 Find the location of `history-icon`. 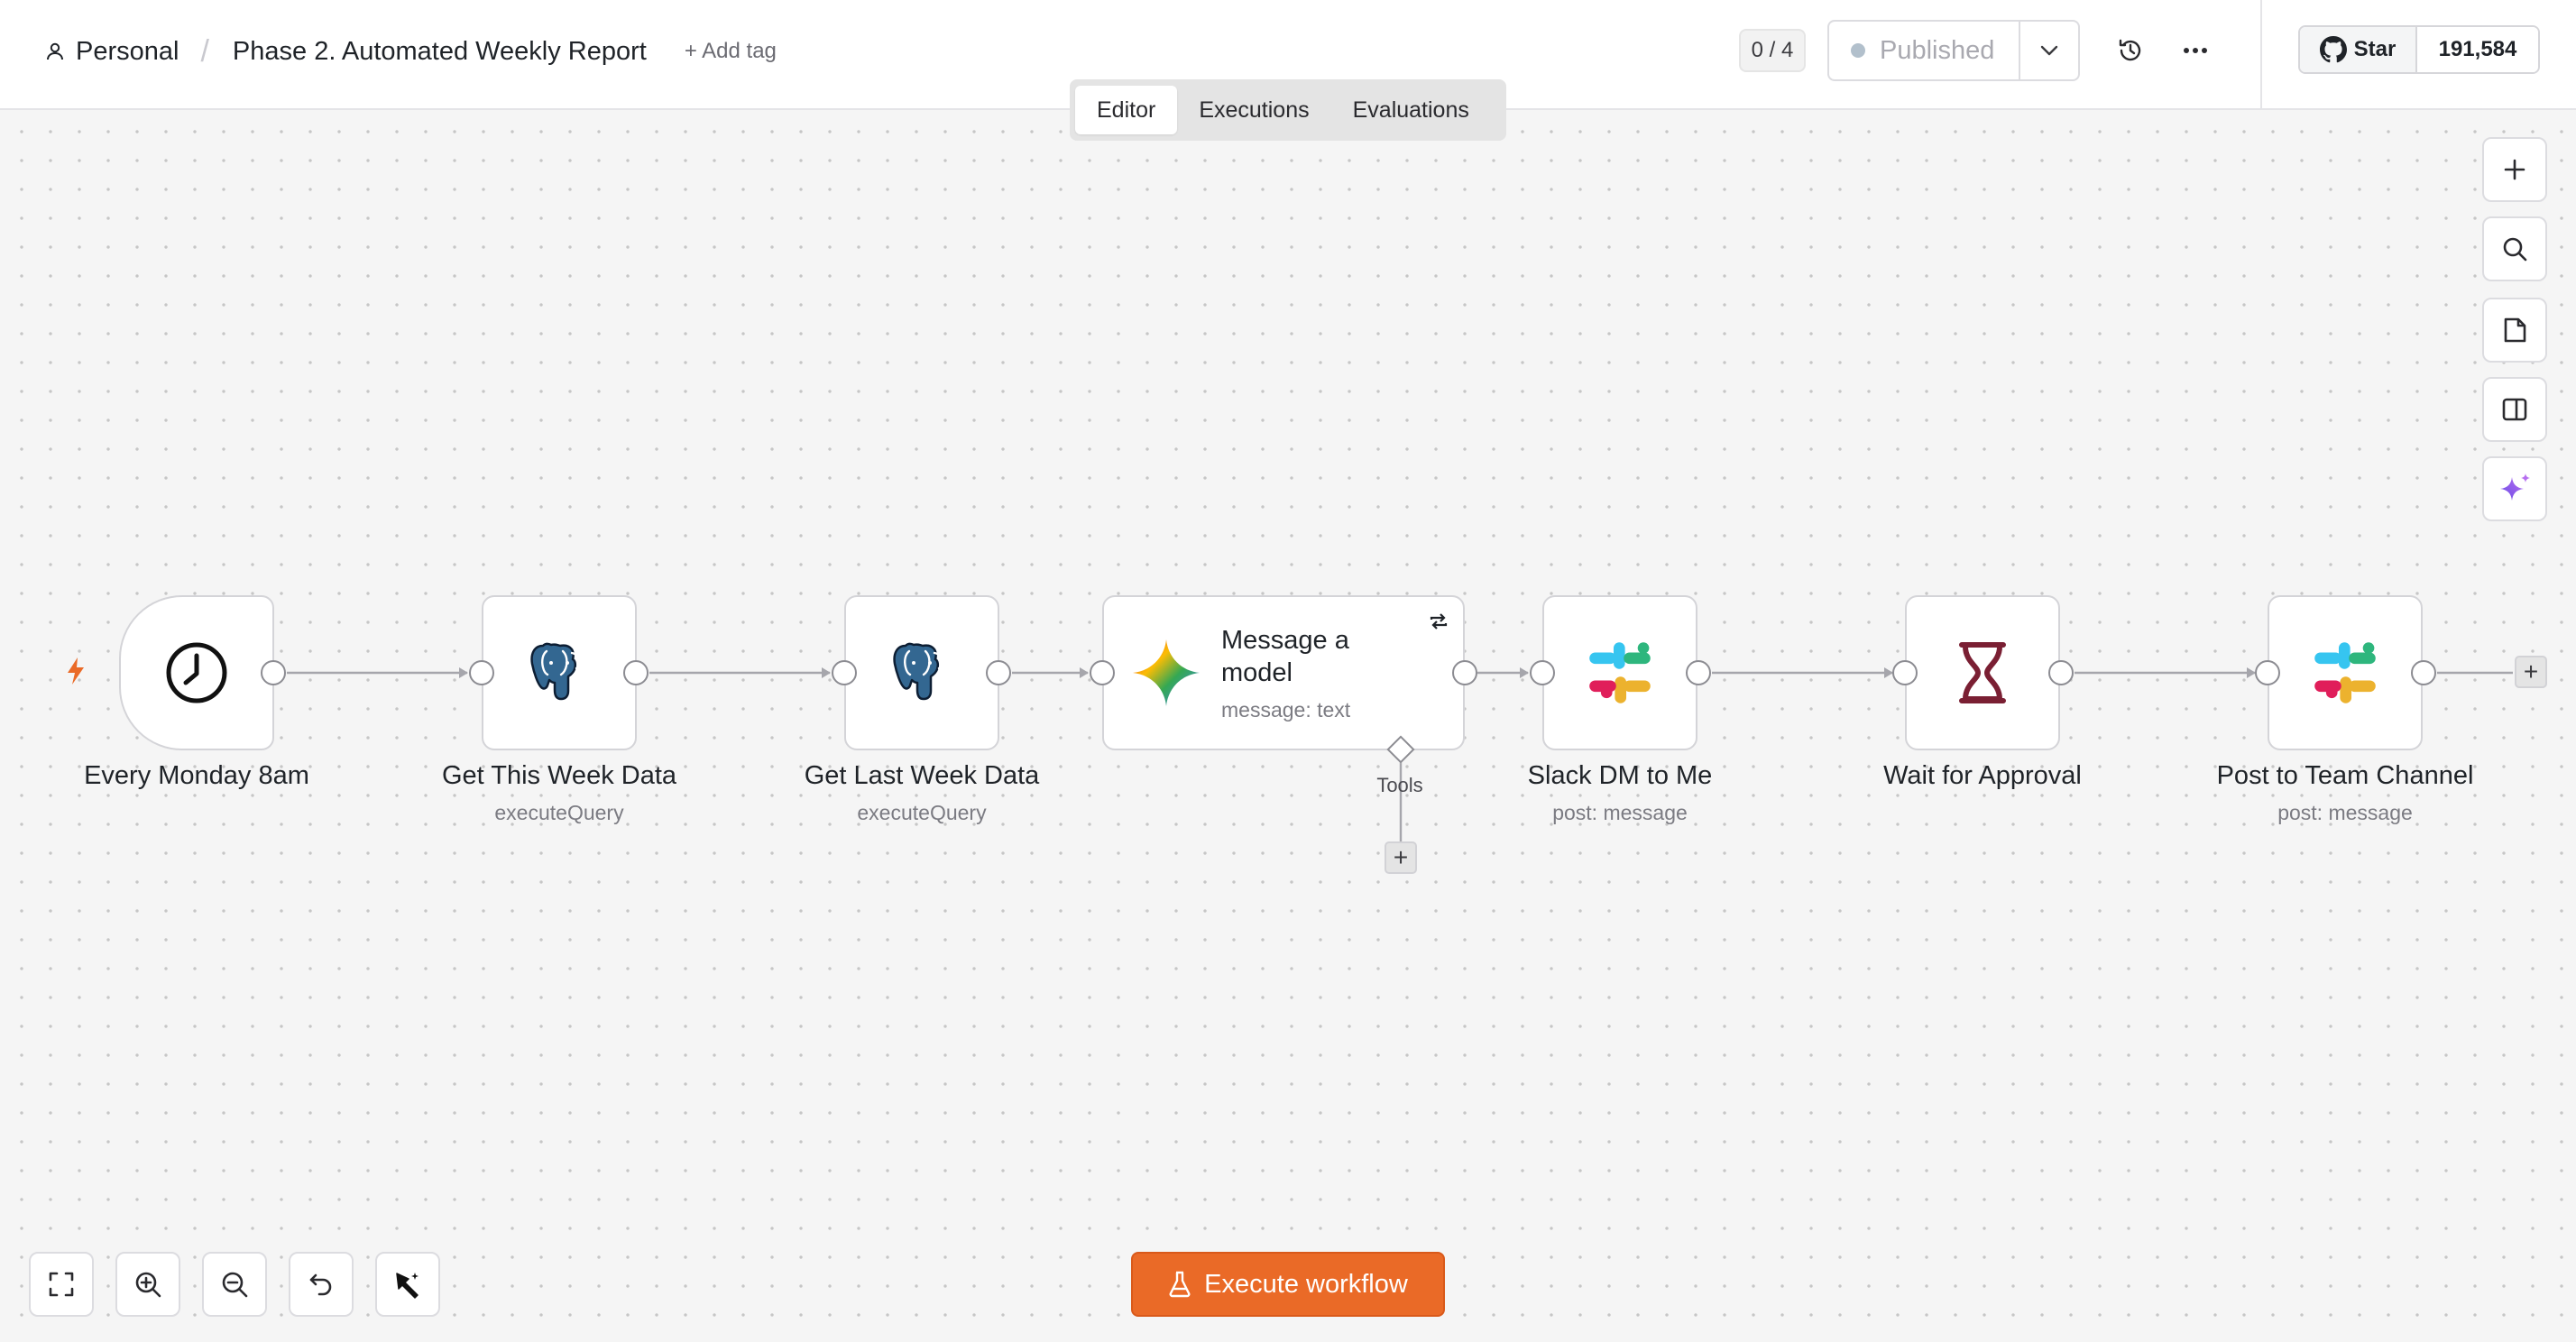

history-icon is located at coordinates (2130, 50).